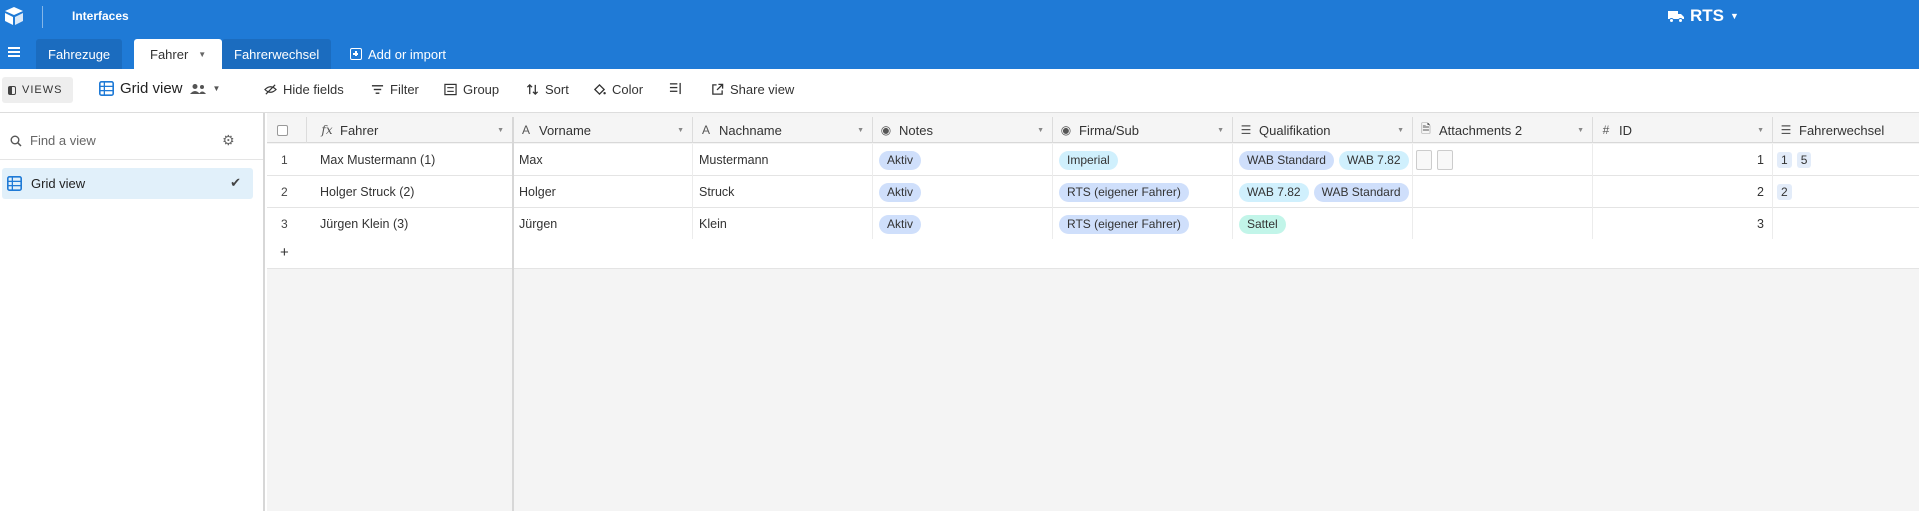 The width and height of the screenshot is (1919, 511). What do you see at coordinates (282, 130) in the screenshot?
I see `select-all-checkbox` at bounding box center [282, 130].